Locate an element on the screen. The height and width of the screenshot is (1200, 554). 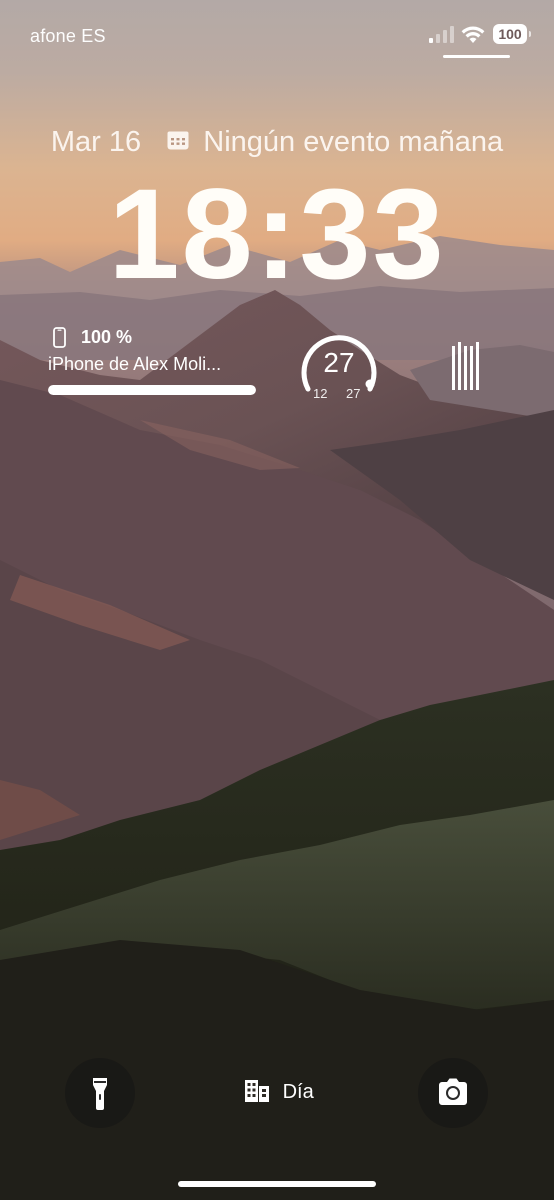
battery-indicator: 100 is located at coordinates (512, 34).